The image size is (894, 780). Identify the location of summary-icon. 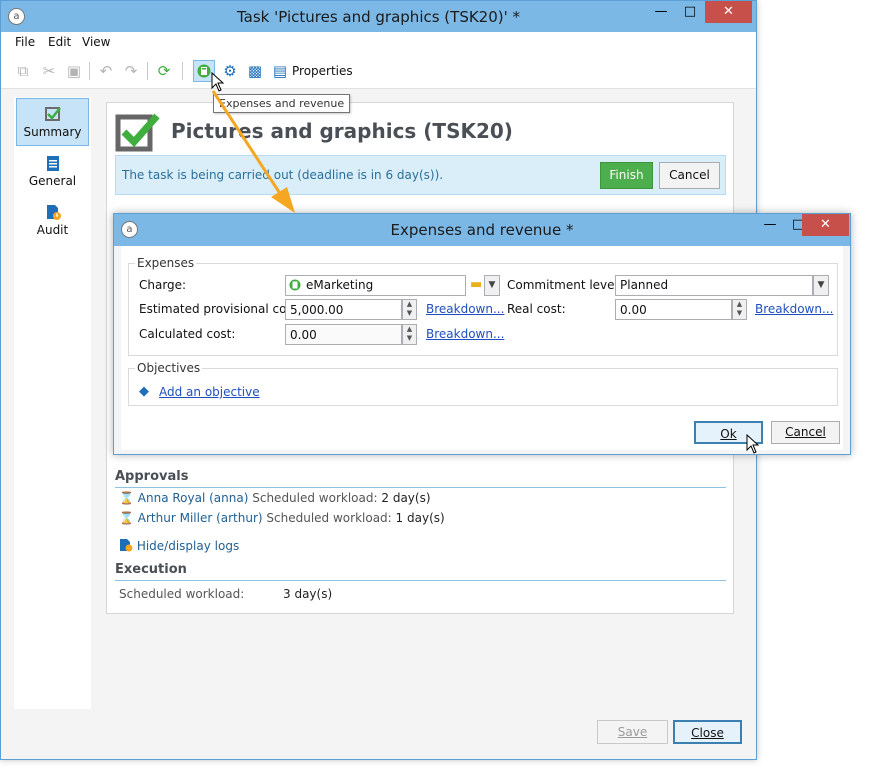
(52, 114).